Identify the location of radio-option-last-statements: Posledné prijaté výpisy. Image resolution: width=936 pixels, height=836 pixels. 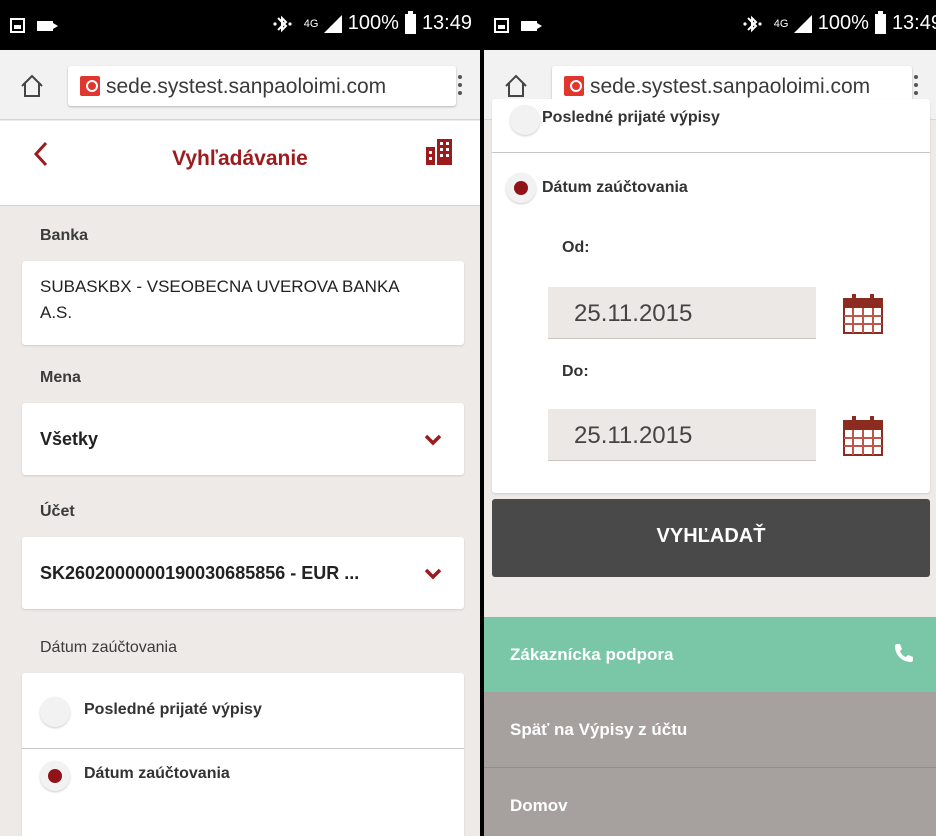
(711, 126).